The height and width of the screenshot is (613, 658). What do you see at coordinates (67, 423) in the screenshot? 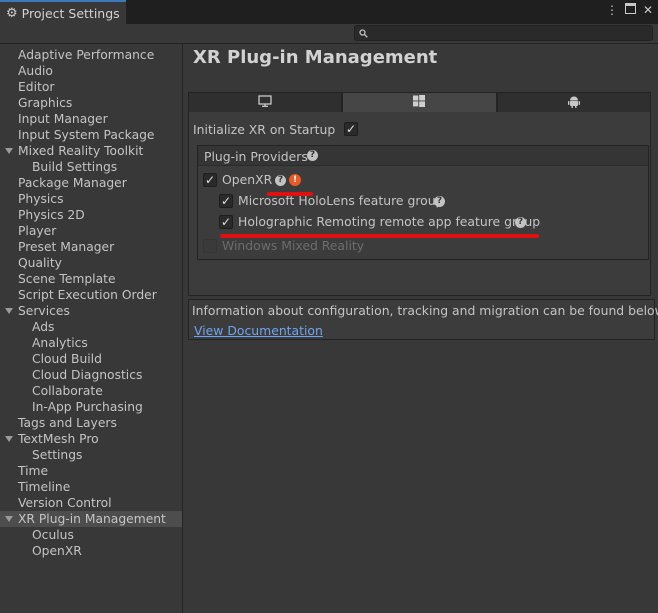
I see `sidebar-item-label: Tags and Layers` at bounding box center [67, 423].